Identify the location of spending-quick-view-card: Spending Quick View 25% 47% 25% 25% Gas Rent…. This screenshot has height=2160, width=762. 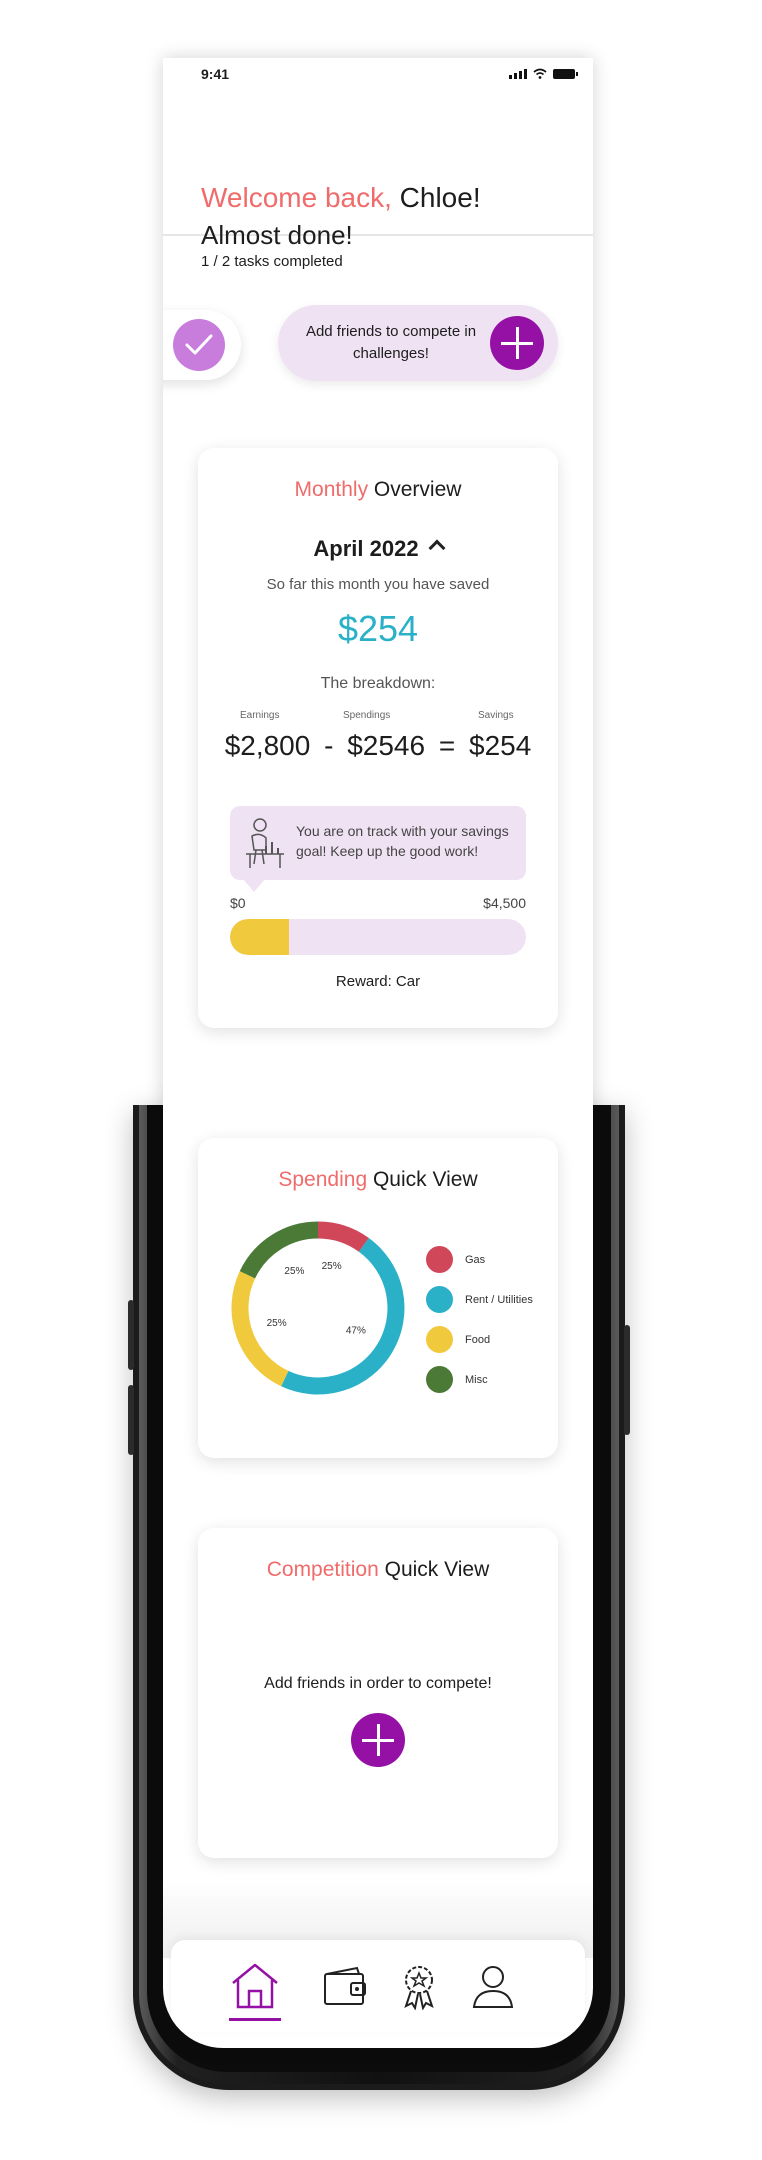
(378, 1298).